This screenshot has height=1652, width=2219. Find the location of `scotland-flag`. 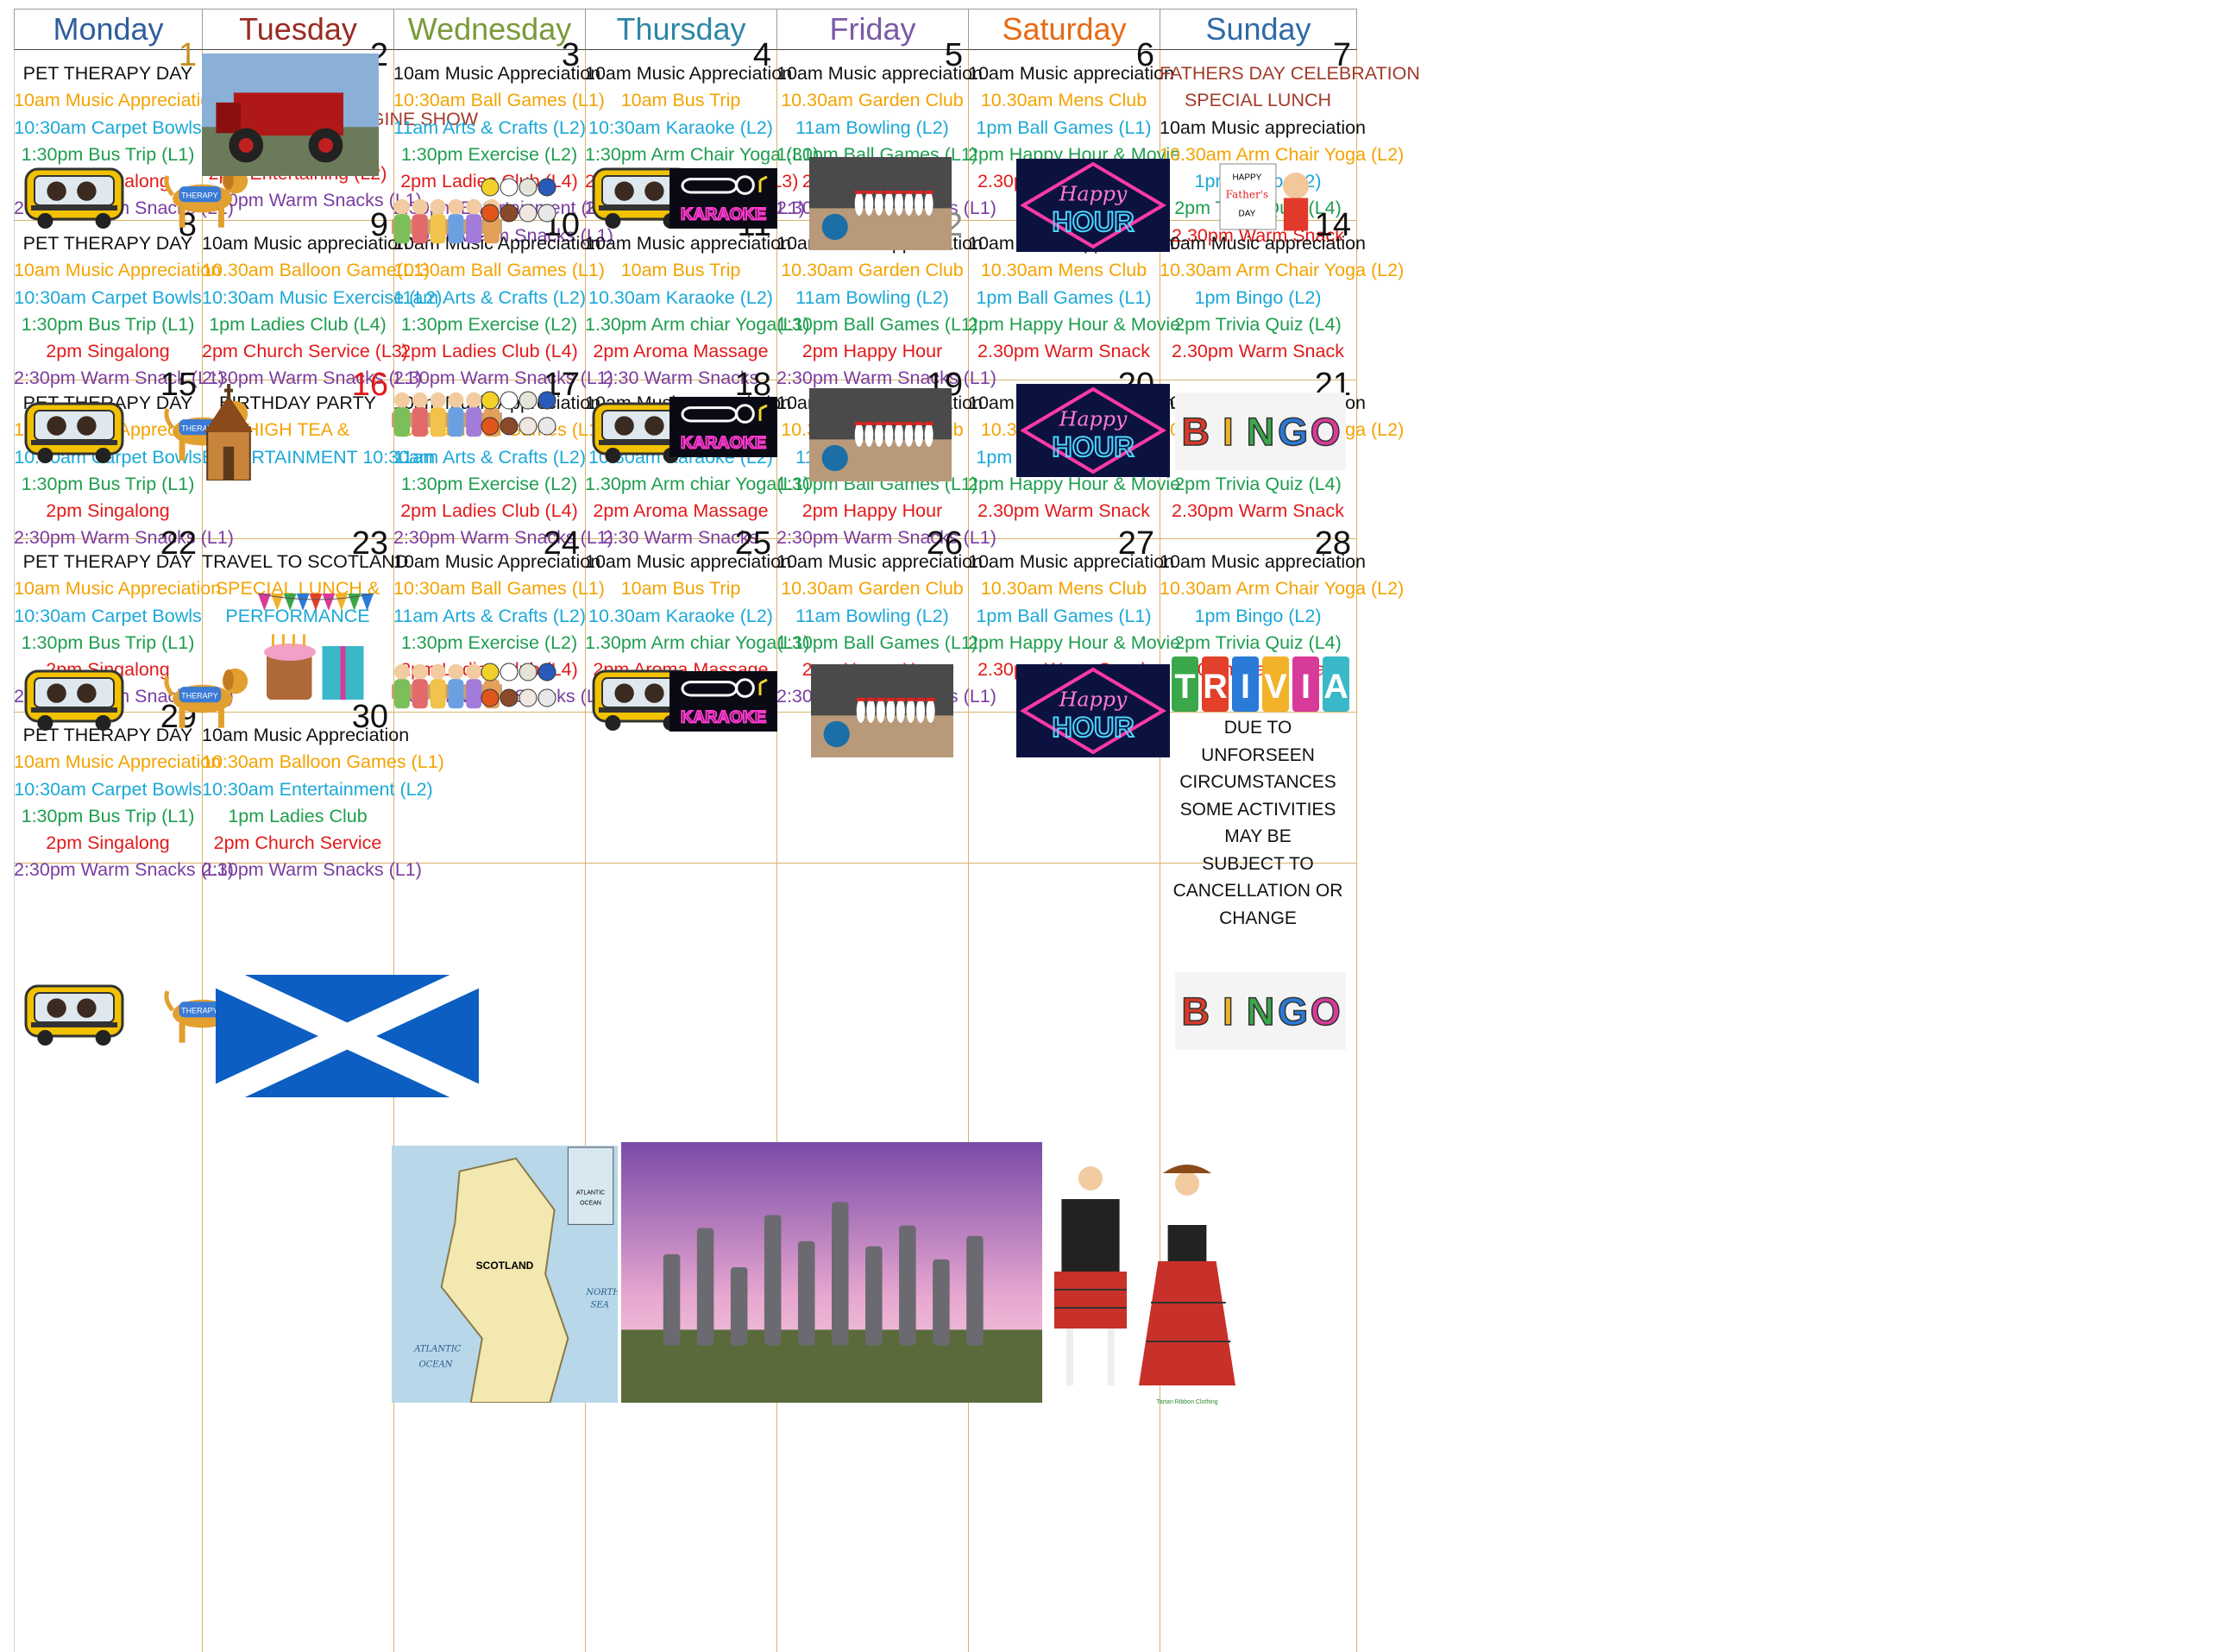

scotland-flag is located at coordinates (347, 1036).